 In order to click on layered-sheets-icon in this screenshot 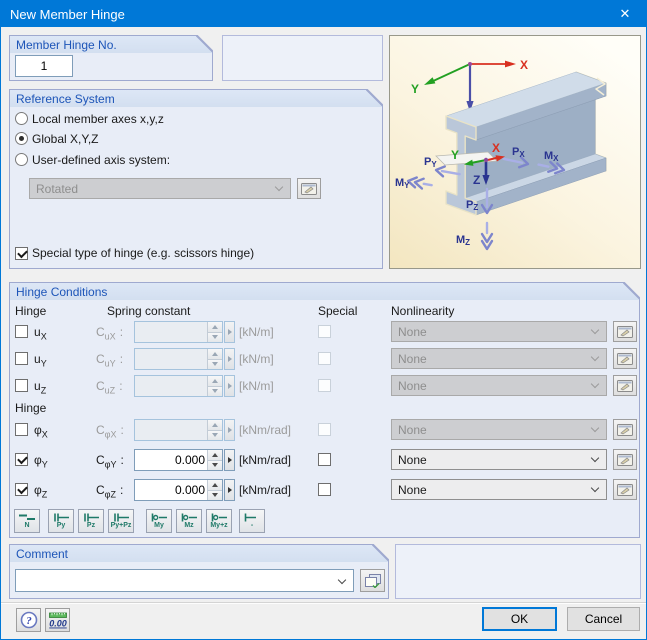, I will do `click(372, 580)`.